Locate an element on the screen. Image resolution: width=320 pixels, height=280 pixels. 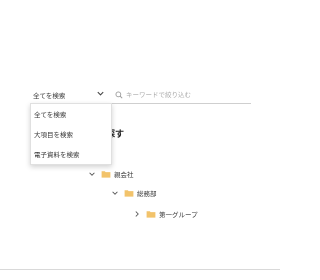
bottom-divider is located at coordinates (140, 269).